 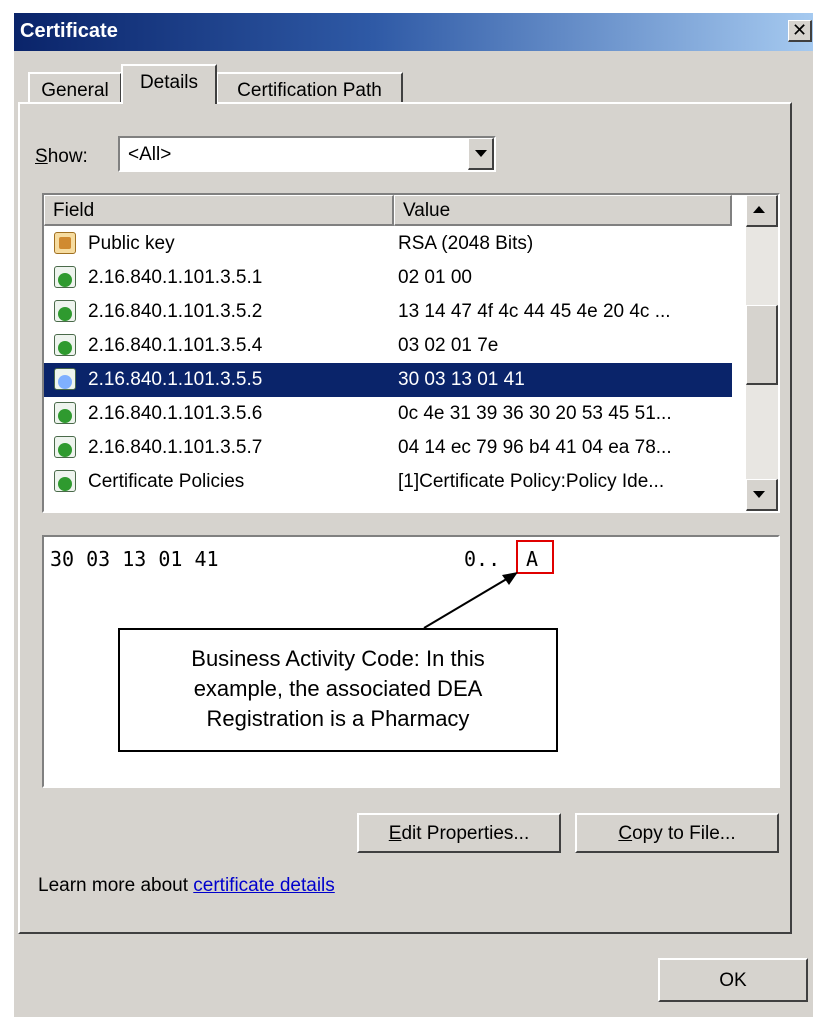 I want to click on tab-general: General, so click(x=75, y=88).